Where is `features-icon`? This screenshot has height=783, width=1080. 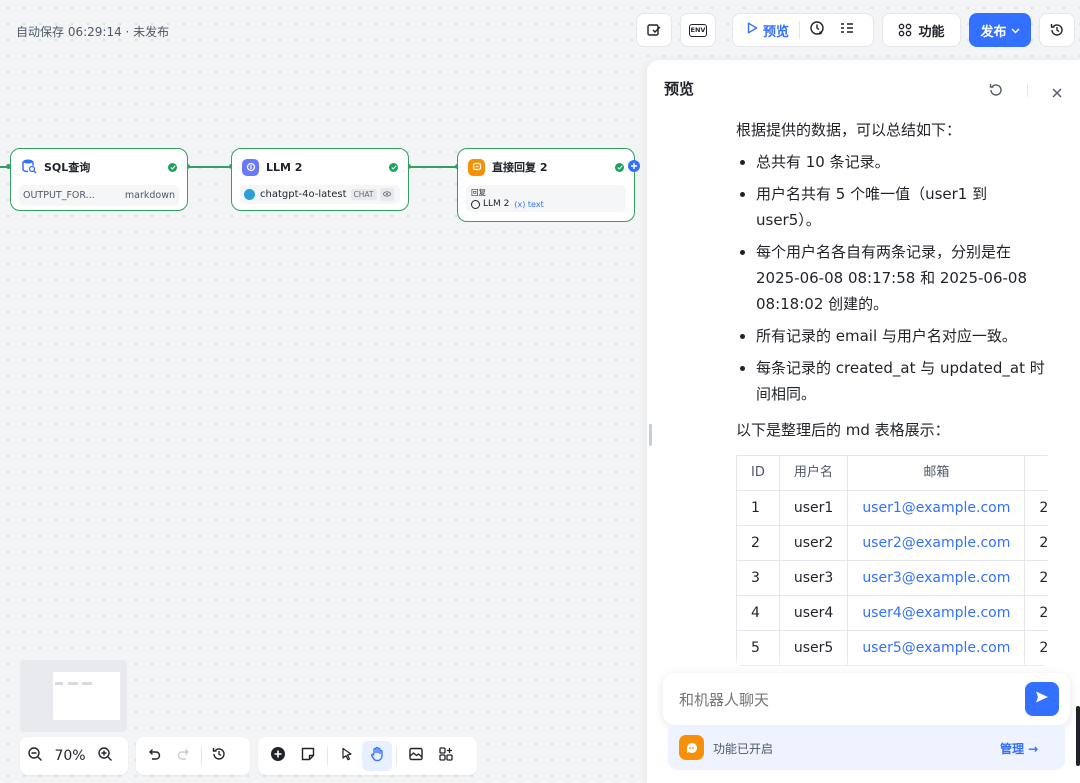 features-icon is located at coordinates (905, 30).